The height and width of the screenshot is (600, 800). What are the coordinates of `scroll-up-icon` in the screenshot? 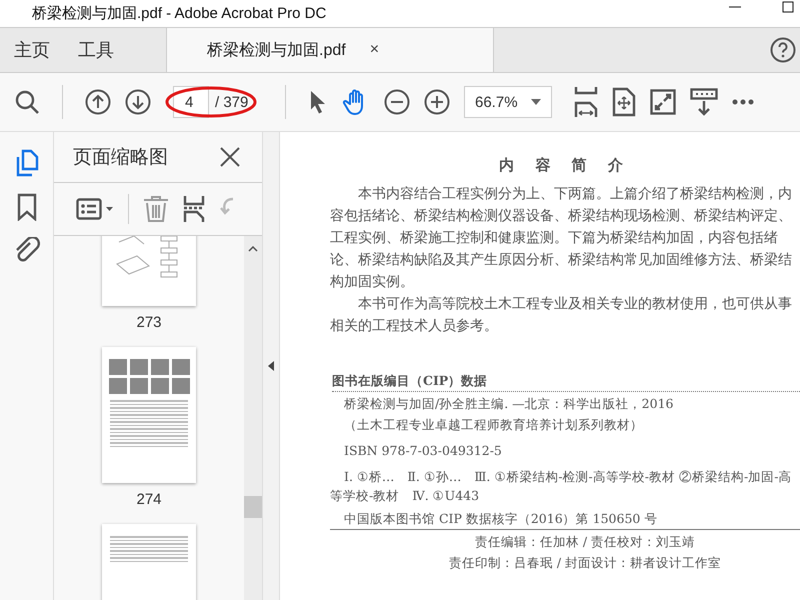 It's located at (253, 249).